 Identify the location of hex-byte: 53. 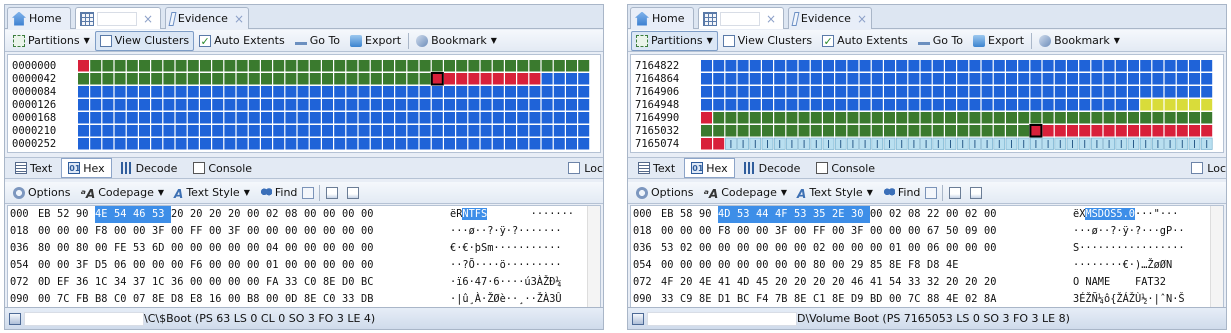
(142, 248).